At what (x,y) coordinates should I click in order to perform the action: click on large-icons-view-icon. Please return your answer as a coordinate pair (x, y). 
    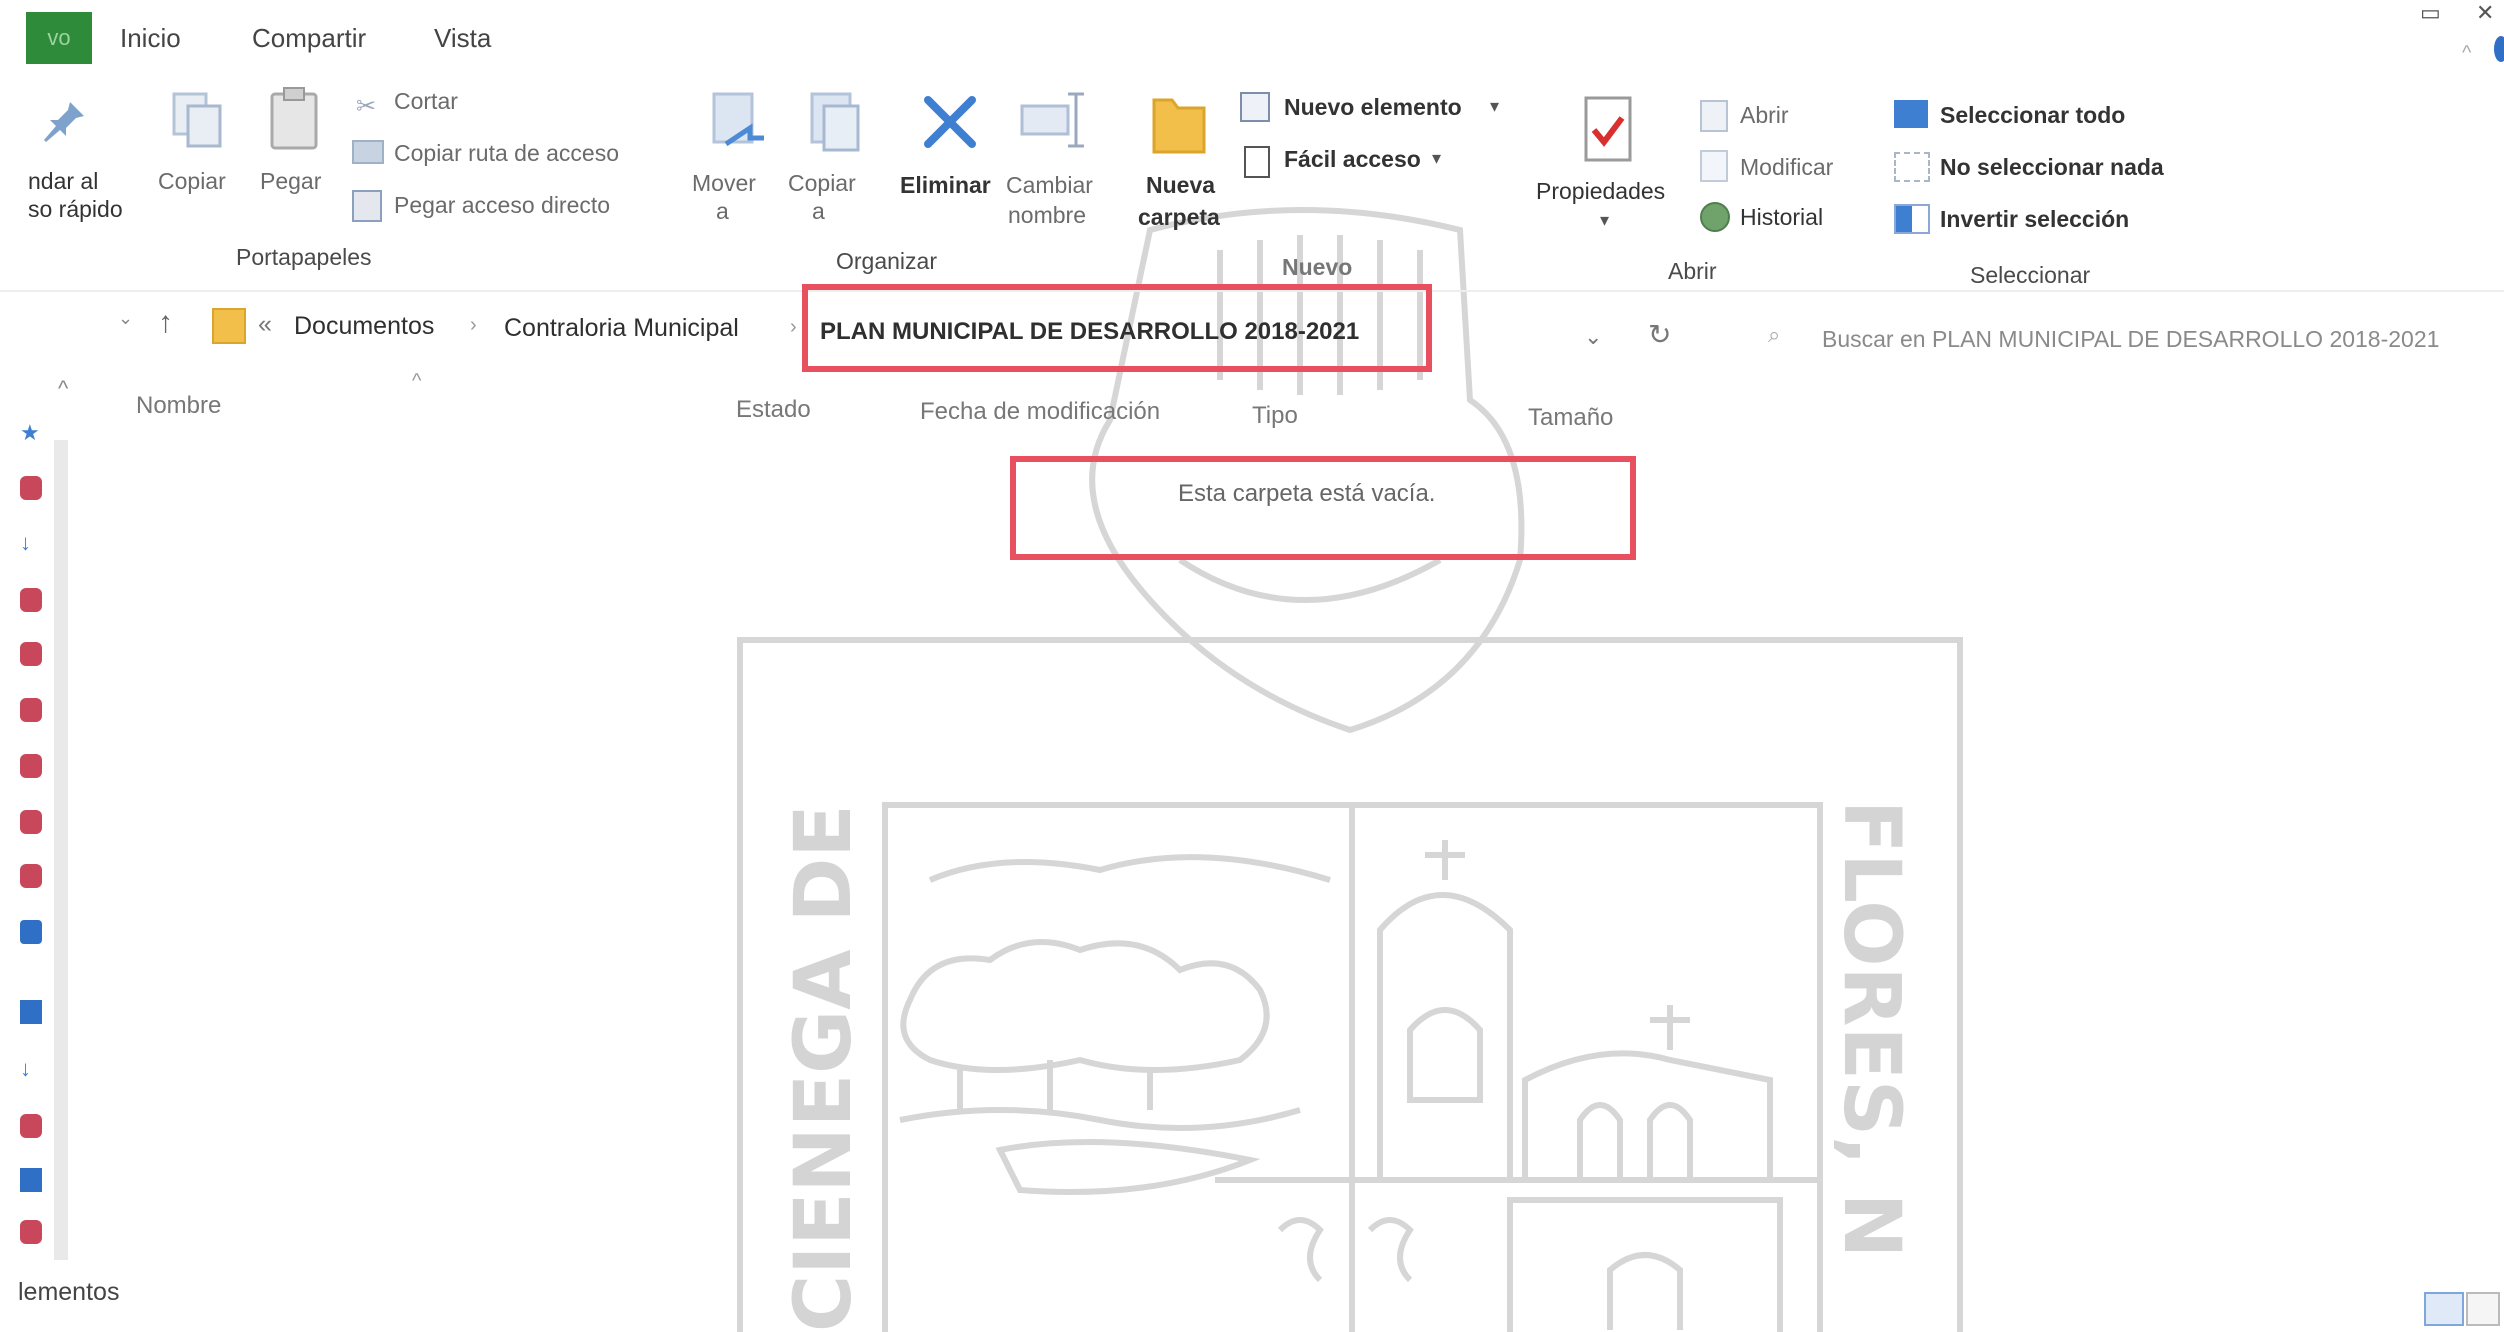
    Looking at the image, I should click on (2483, 1309).